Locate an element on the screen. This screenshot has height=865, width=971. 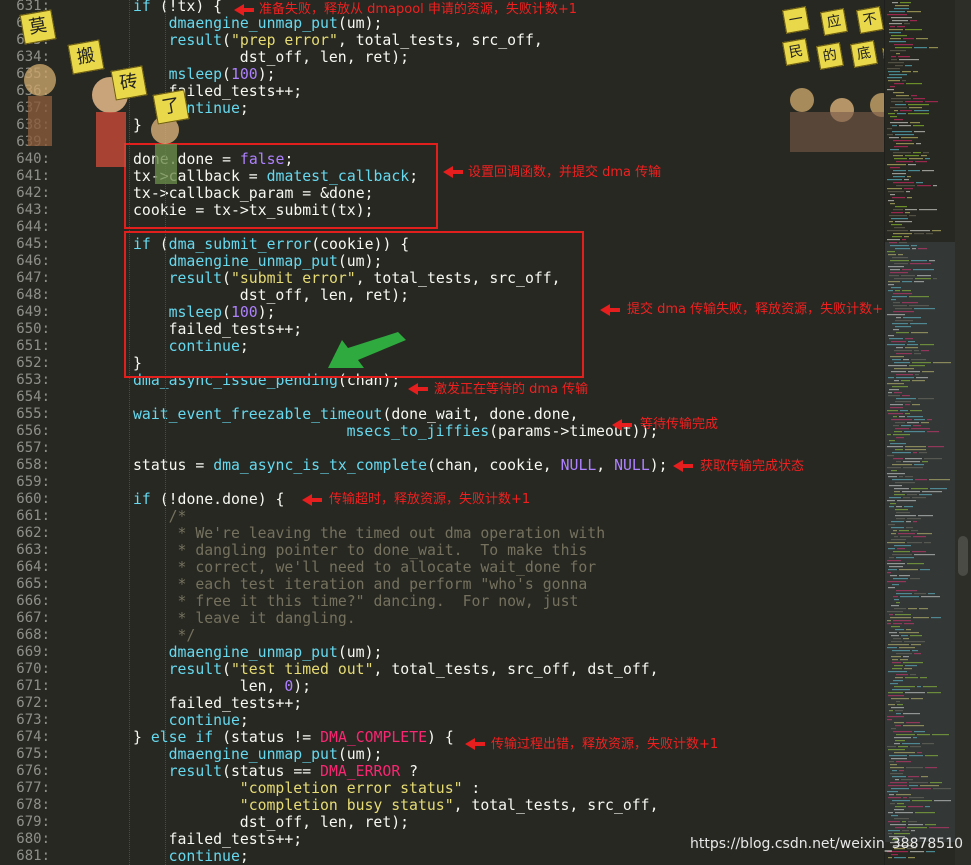
line-number: 655: is located at coordinates (33, 414).